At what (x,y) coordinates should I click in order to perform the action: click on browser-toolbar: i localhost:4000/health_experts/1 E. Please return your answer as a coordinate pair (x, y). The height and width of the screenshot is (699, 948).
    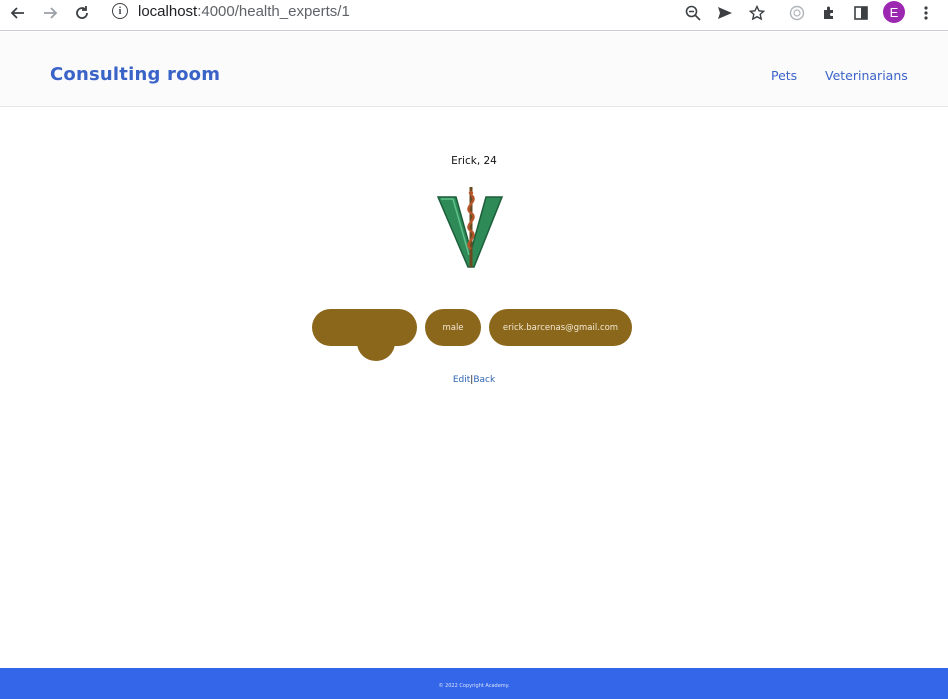
    Looking at the image, I should click on (474, 15).